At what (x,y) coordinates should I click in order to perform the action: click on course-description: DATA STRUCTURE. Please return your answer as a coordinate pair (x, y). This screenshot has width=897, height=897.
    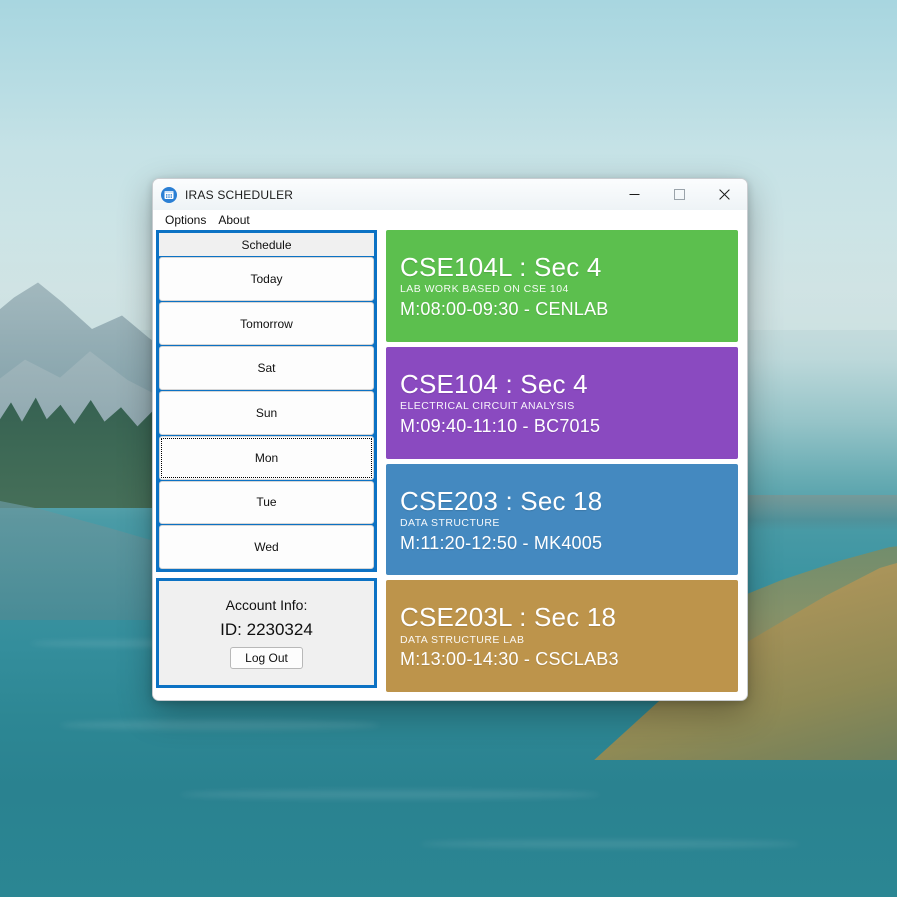
    Looking at the image, I should click on (450, 522).